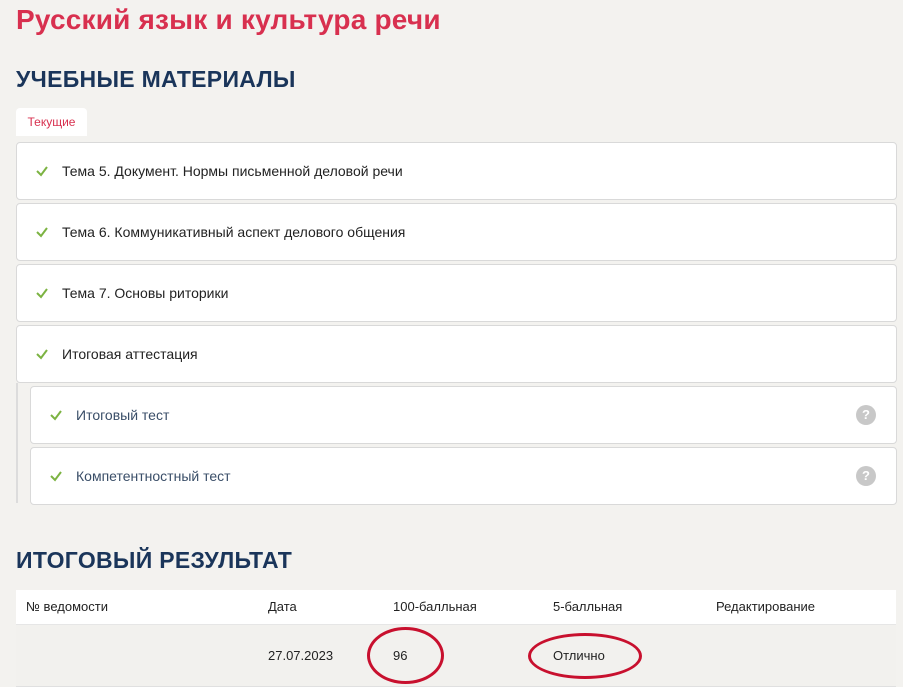  I want to click on subitem-label: Итоговый тест, so click(123, 415).